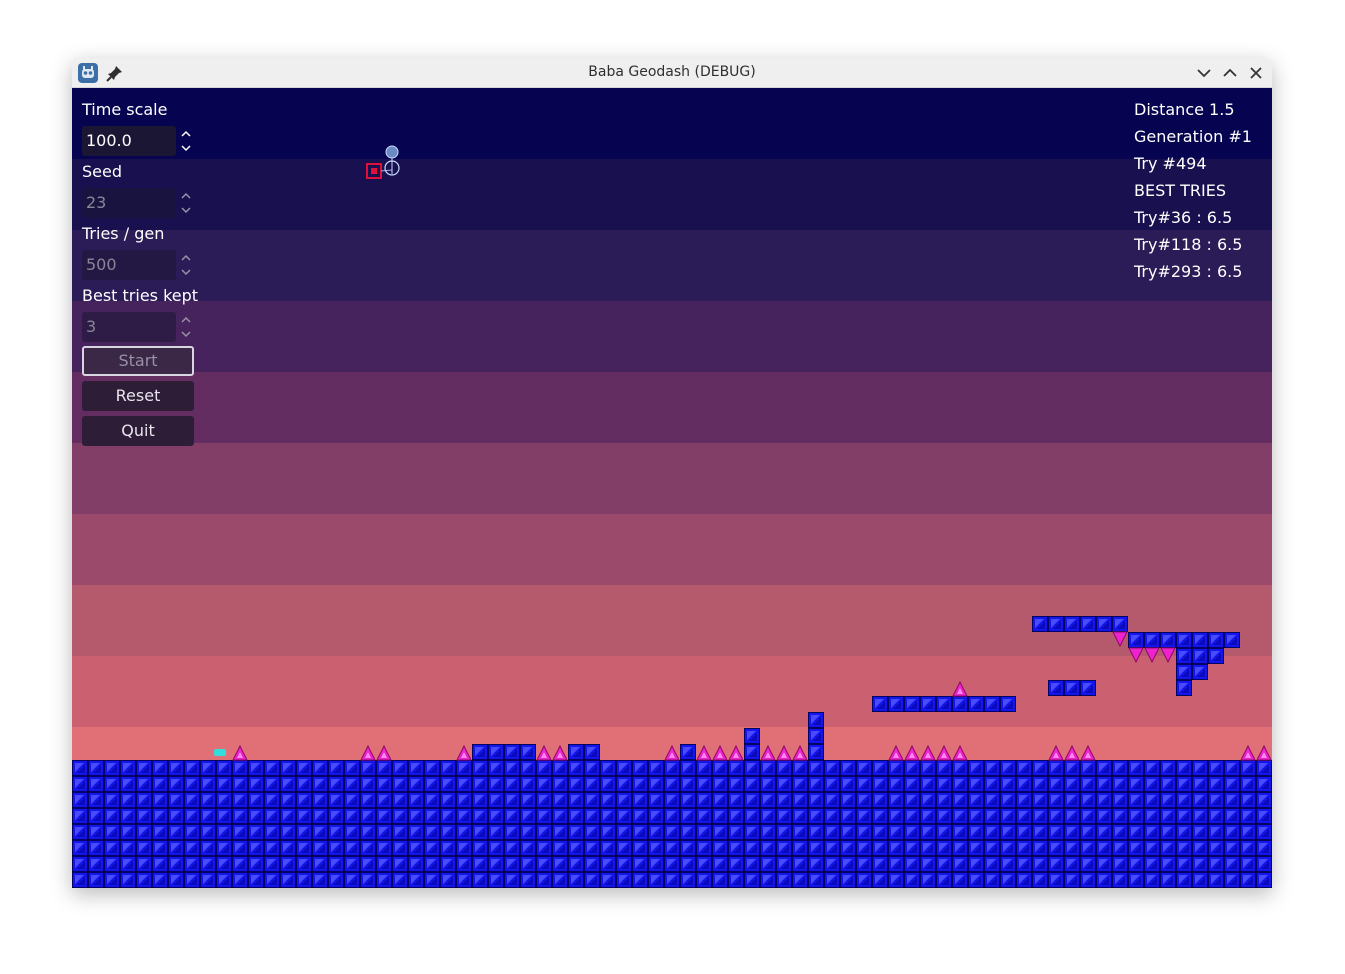 This screenshot has height=974, width=1345. What do you see at coordinates (138, 361) in the screenshot?
I see `start-button: Start` at bounding box center [138, 361].